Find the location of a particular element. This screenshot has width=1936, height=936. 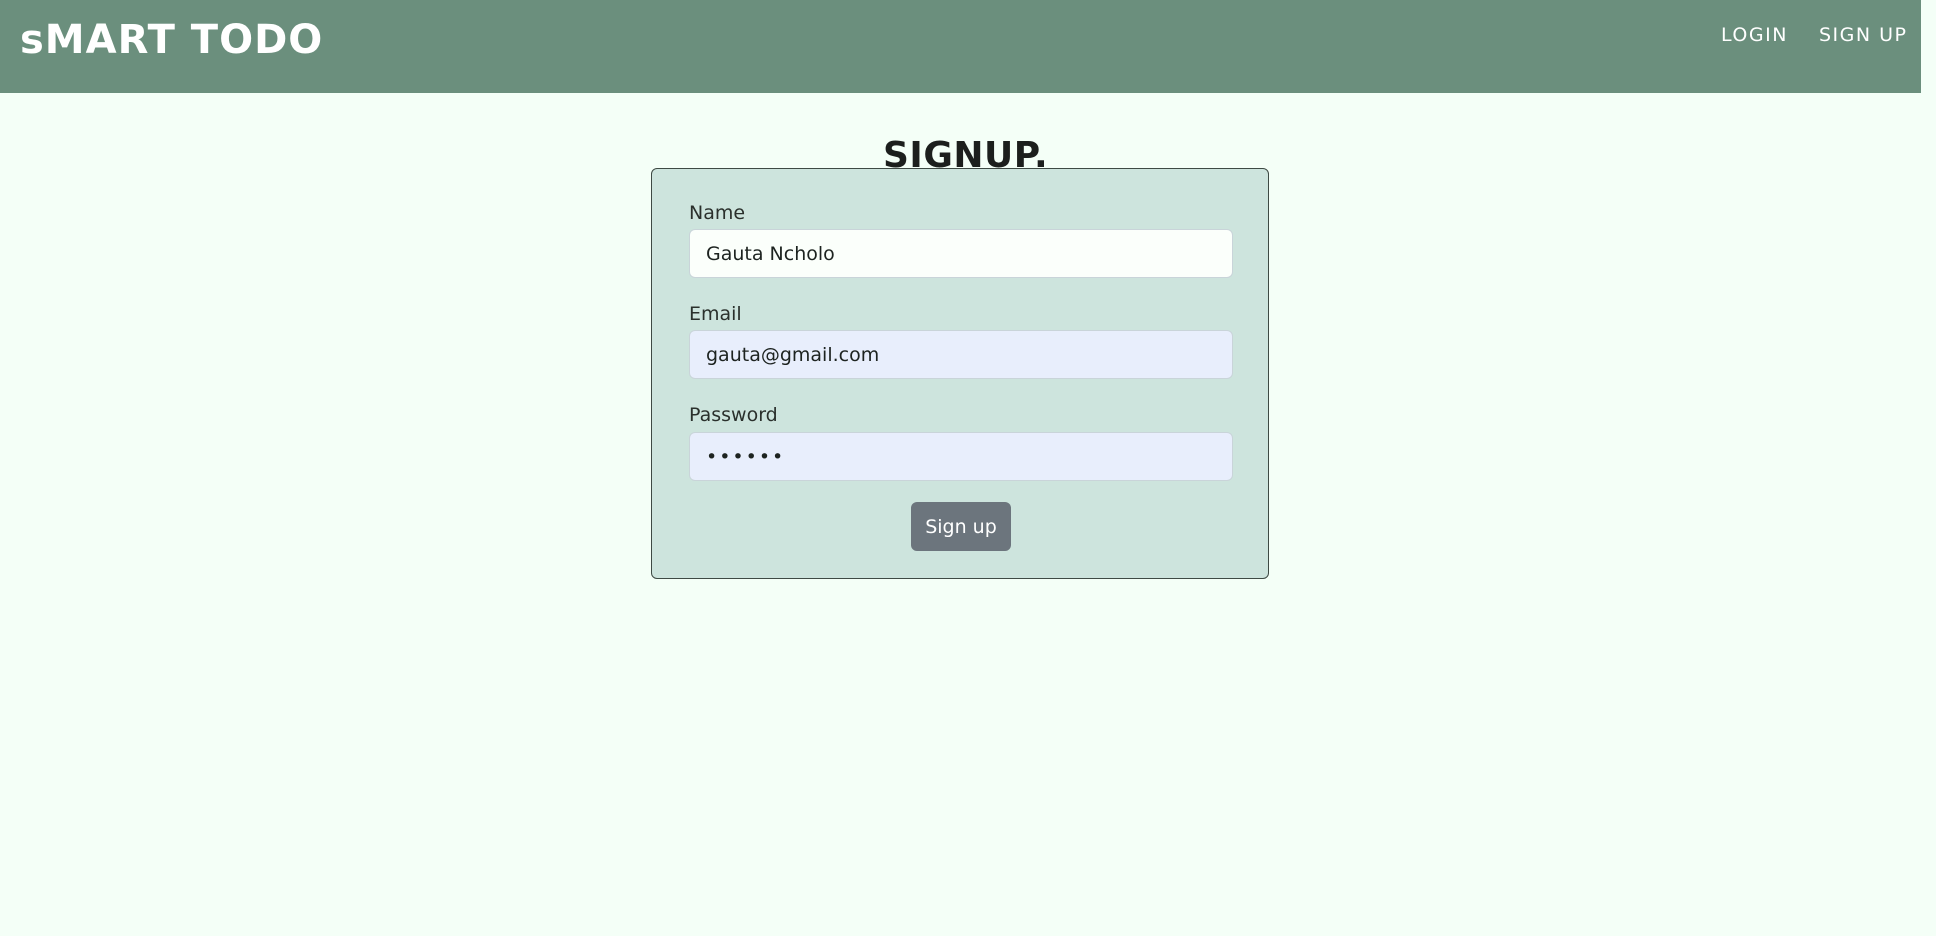

nav-links: LOGIN SIGN UP is located at coordinates (1816, 36).